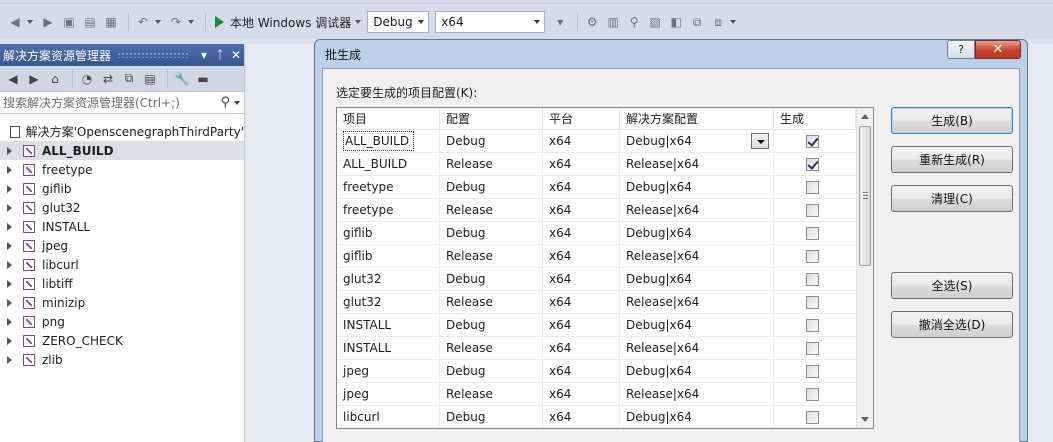 This screenshot has width=1053, height=442. Describe the element at coordinates (864, 268) in the screenshot. I see `grid-scrollbar` at that location.